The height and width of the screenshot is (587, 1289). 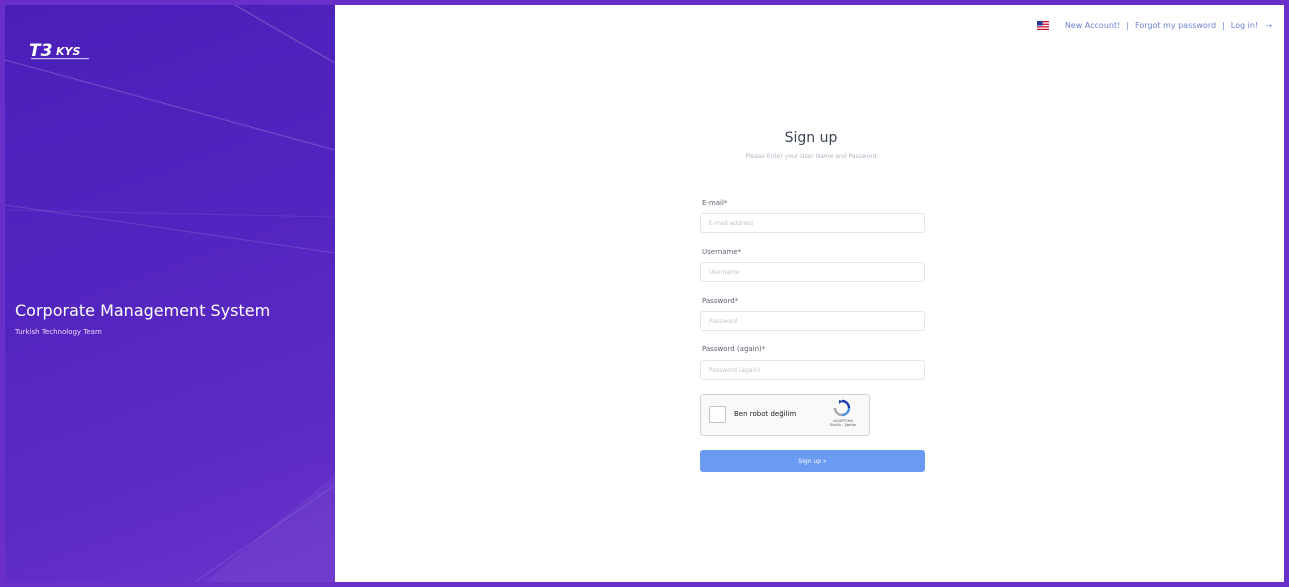 What do you see at coordinates (842, 408) in the screenshot?
I see `recaptcha-icon` at bounding box center [842, 408].